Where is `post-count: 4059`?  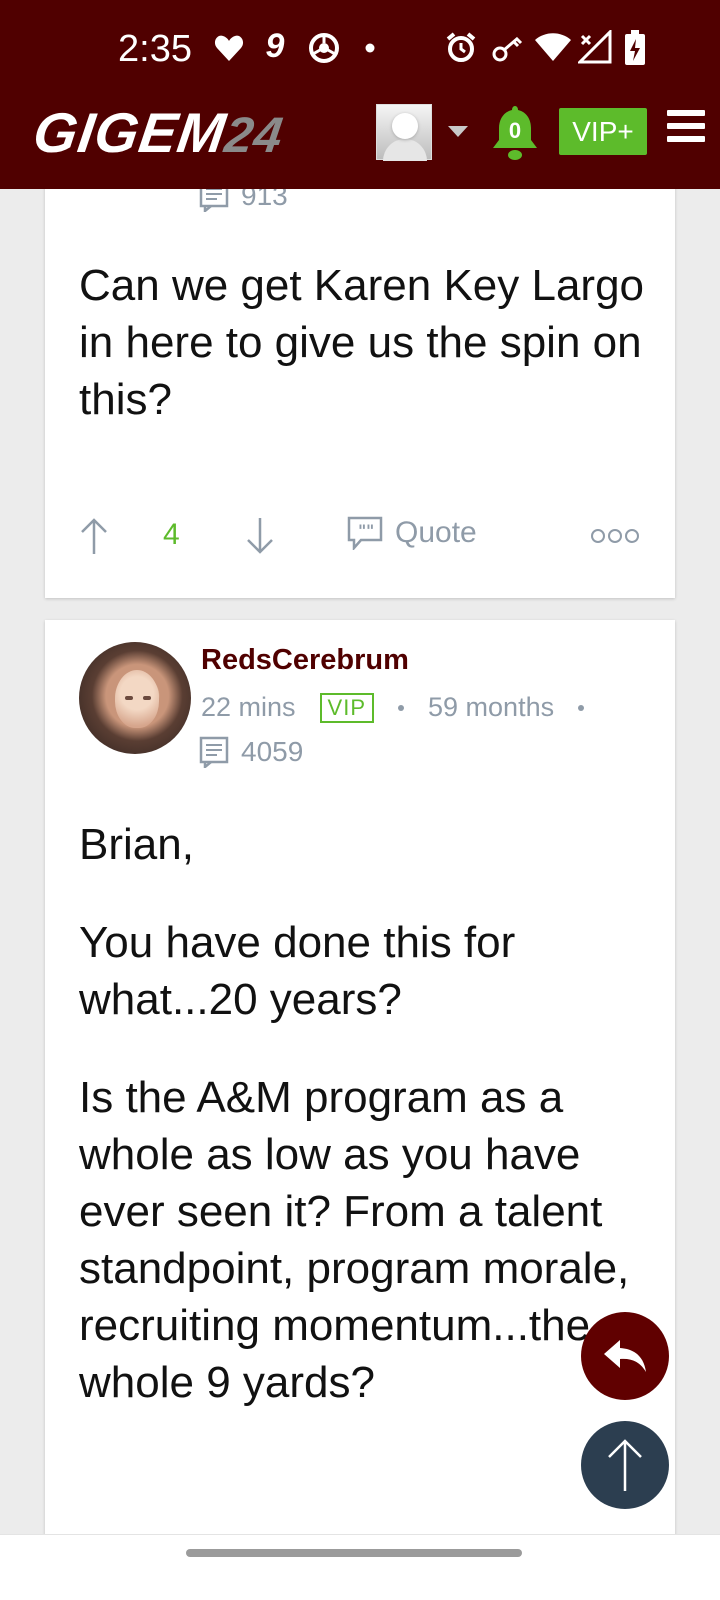
post-count: 4059 is located at coordinates (251, 752).